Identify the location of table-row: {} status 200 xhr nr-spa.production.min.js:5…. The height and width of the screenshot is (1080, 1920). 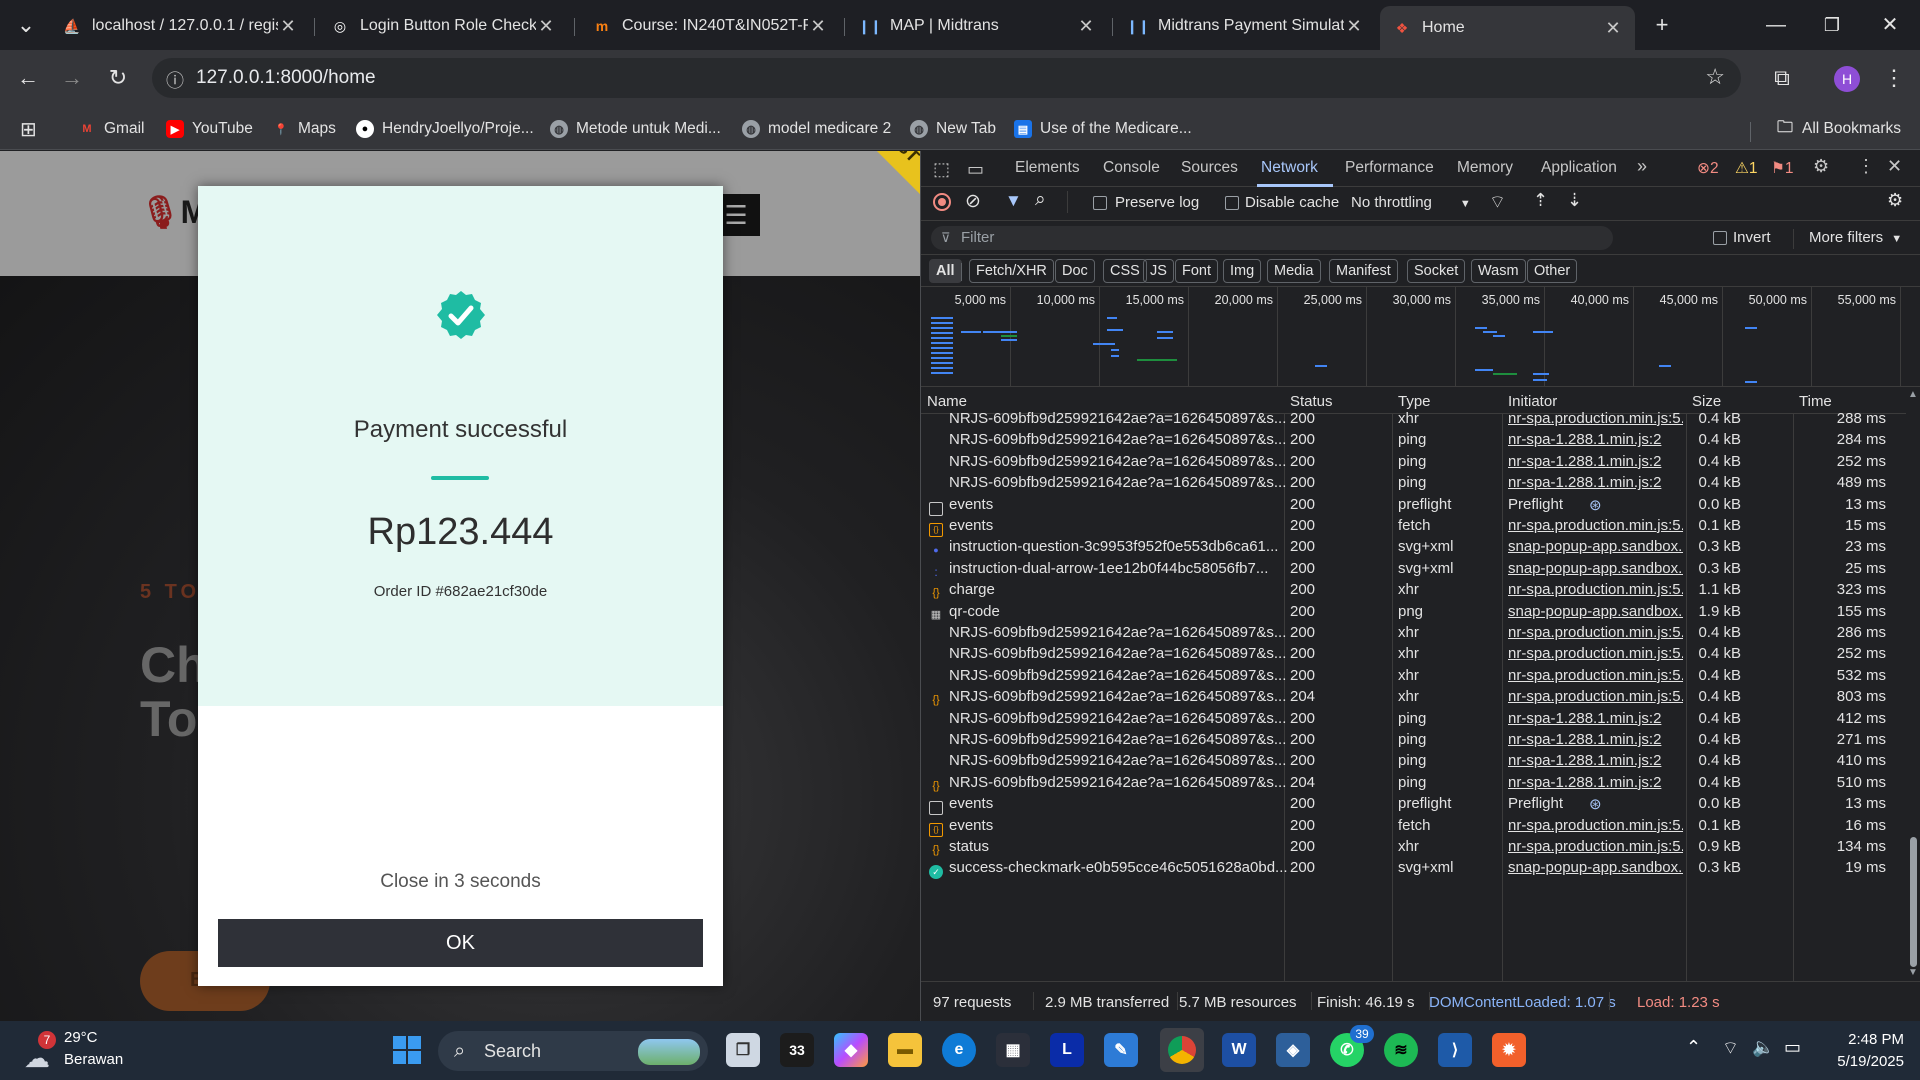
(1413, 847).